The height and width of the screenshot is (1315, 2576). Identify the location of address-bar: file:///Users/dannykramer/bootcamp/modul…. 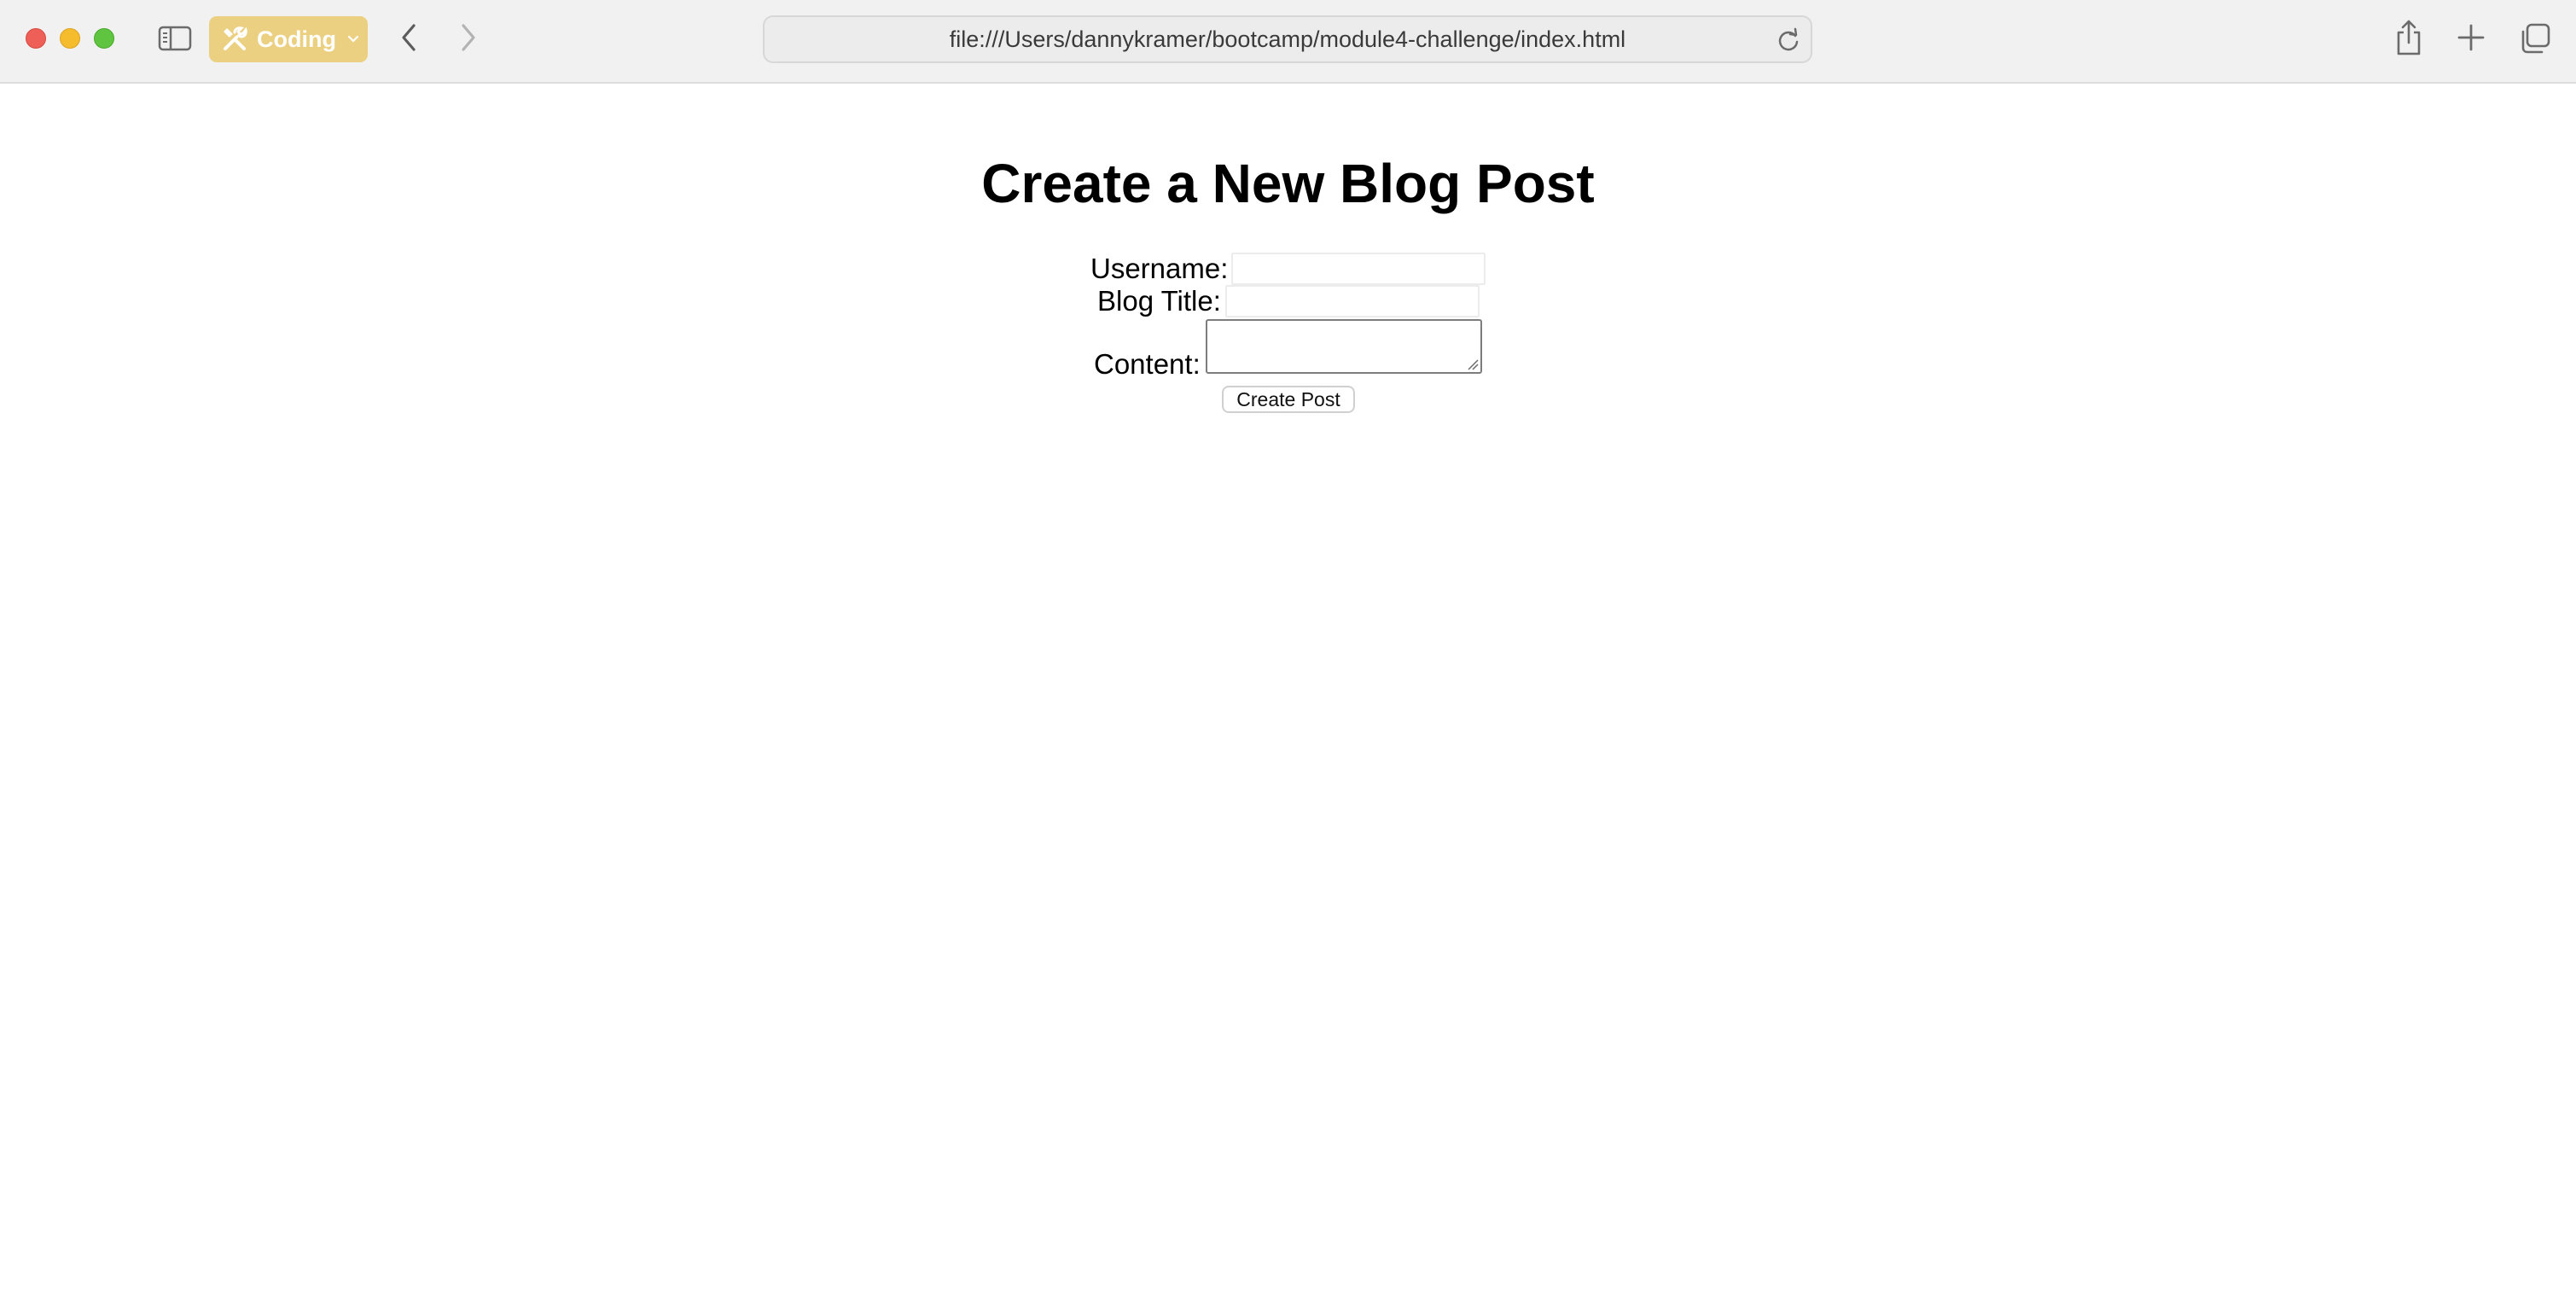
(1287, 39).